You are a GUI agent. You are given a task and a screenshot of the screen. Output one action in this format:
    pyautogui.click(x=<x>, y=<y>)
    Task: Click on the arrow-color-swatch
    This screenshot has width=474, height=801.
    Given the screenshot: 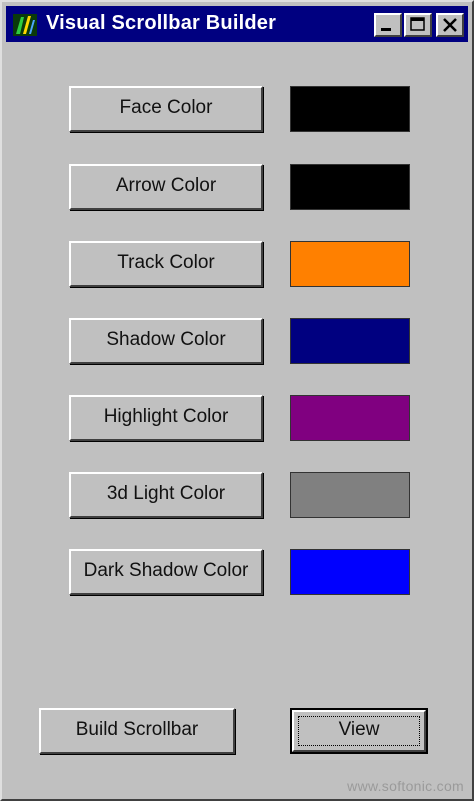 What is the action you would take?
    pyautogui.click(x=350, y=187)
    